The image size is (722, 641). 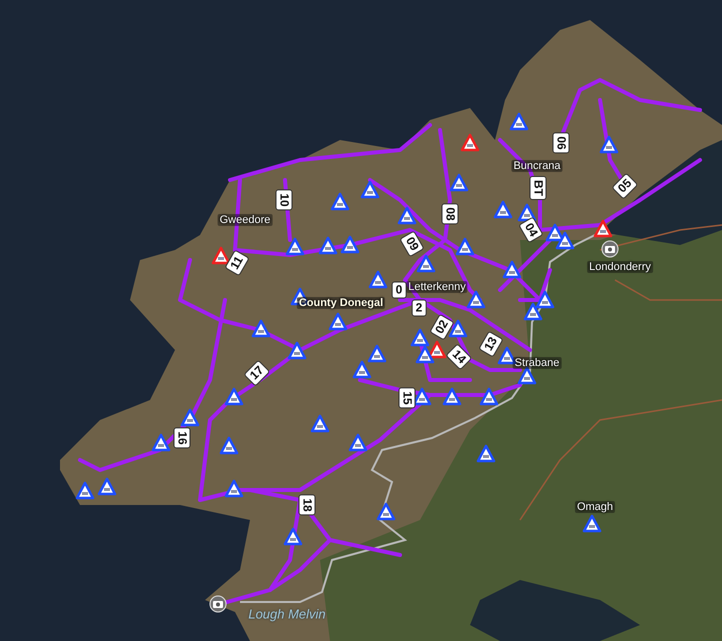 What do you see at coordinates (284, 200) in the screenshot?
I see `route-number: 10` at bounding box center [284, 200].